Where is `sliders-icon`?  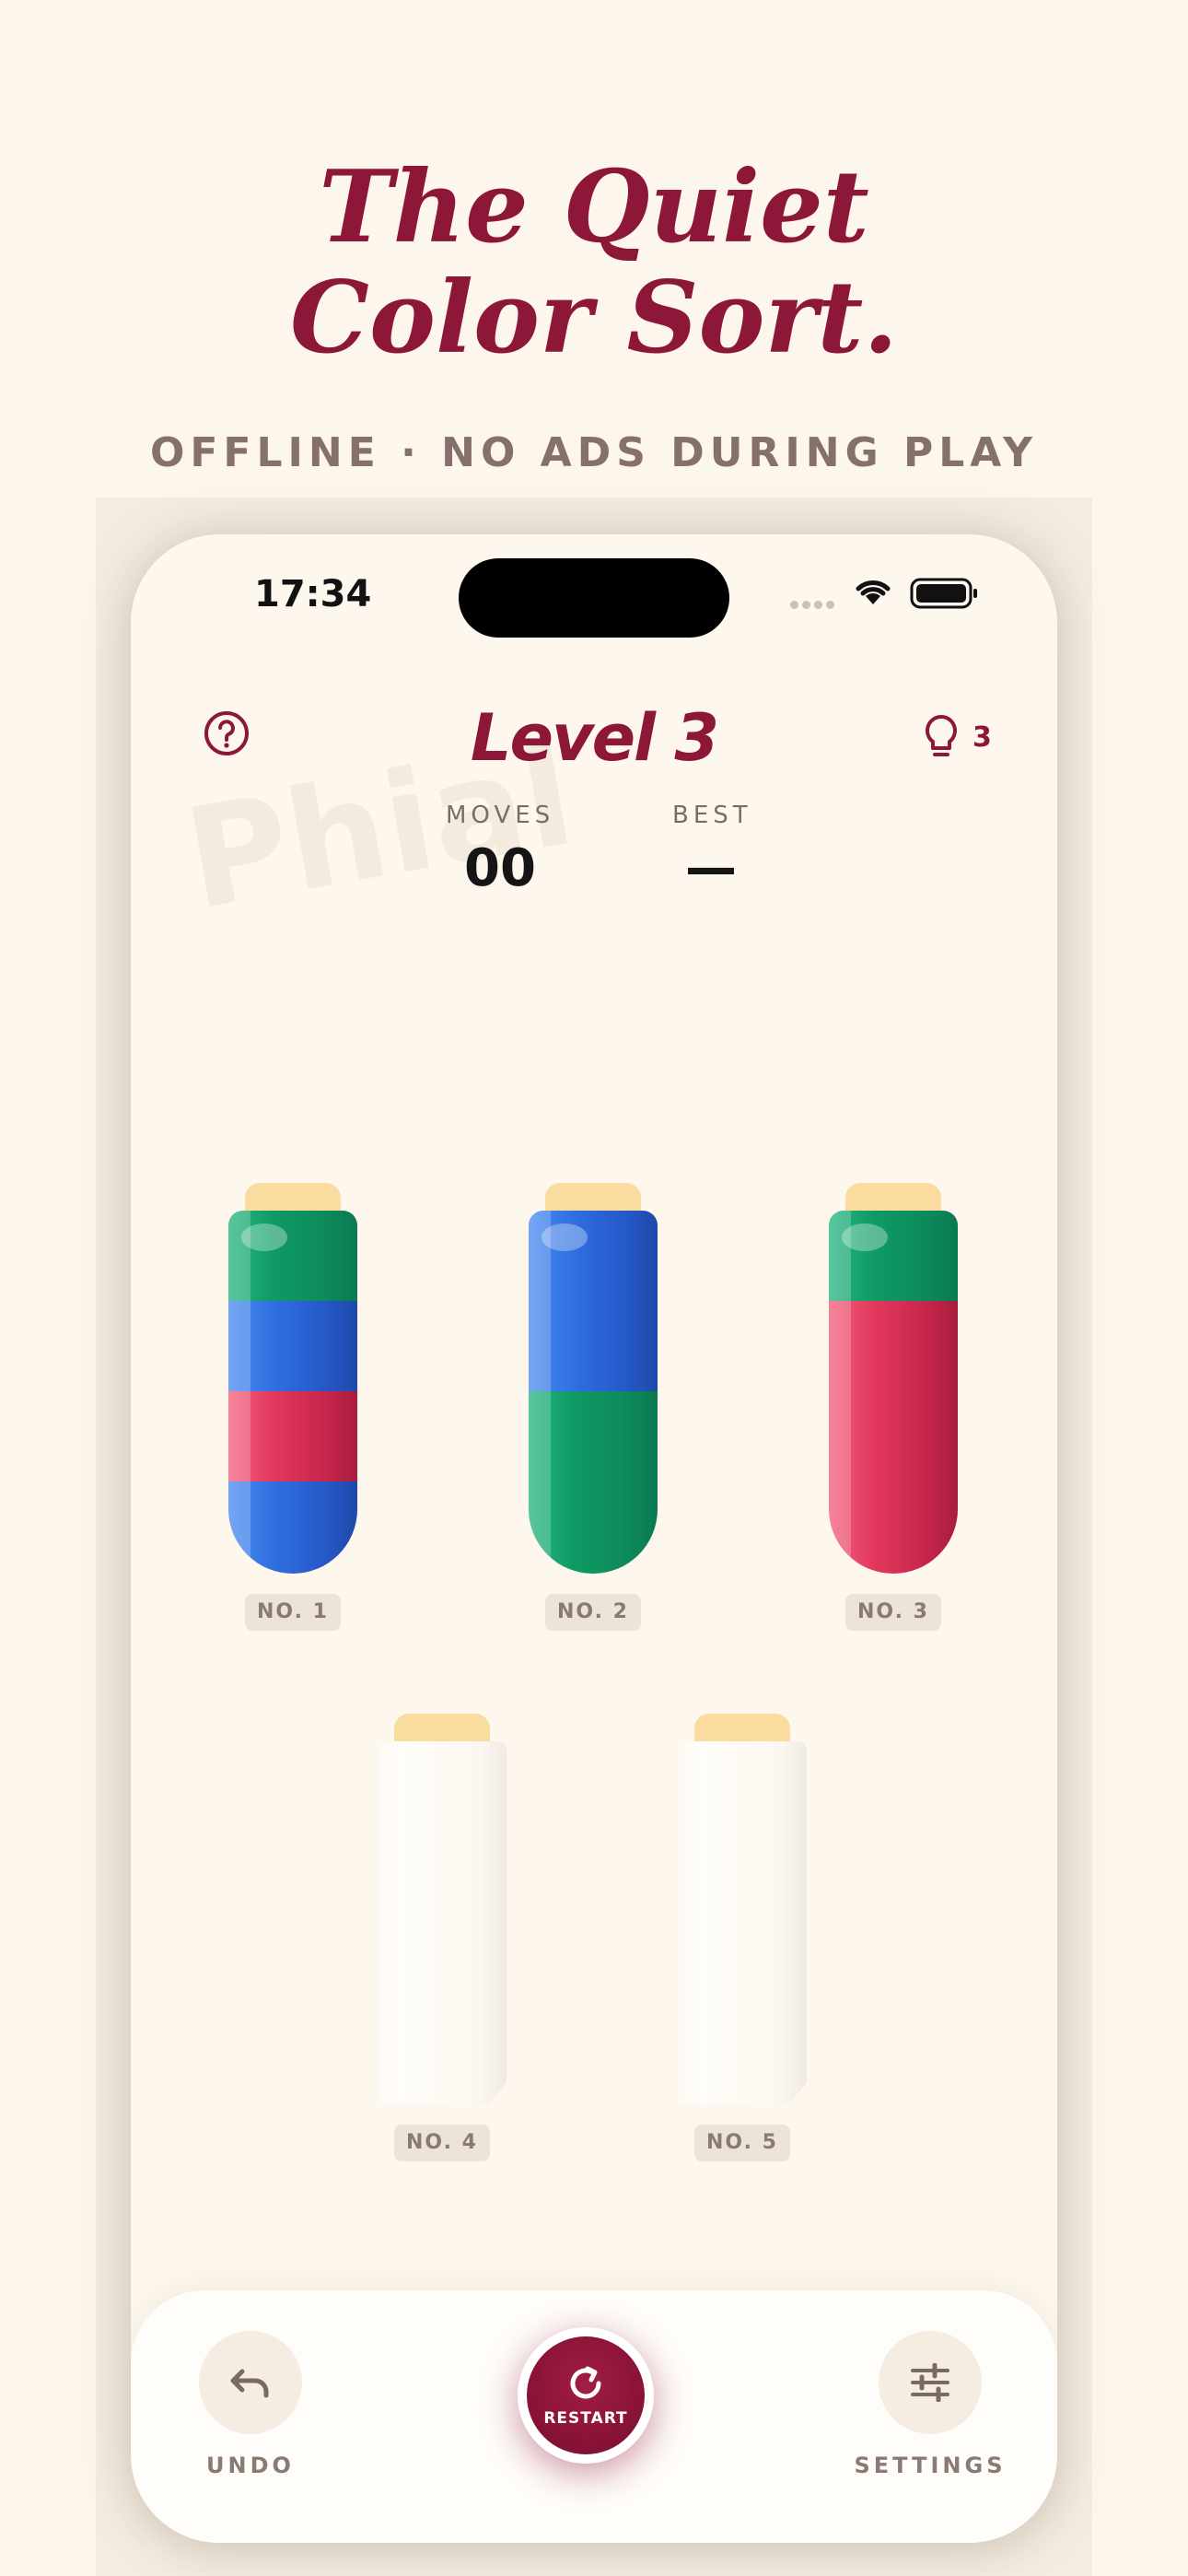 sliders-icon is located at coordinates (930, 2382).